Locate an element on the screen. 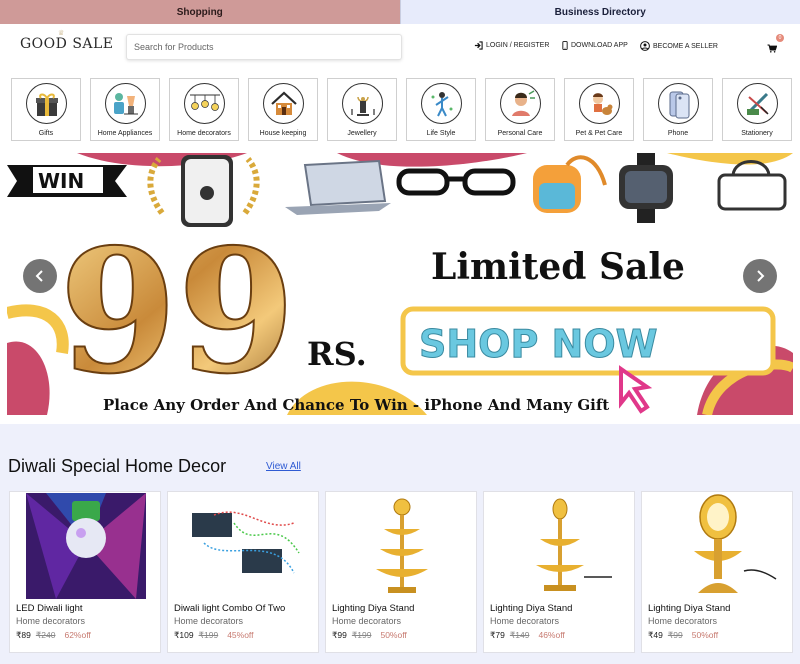  category-gifts: Gifts is located at coordinates (46, 109).